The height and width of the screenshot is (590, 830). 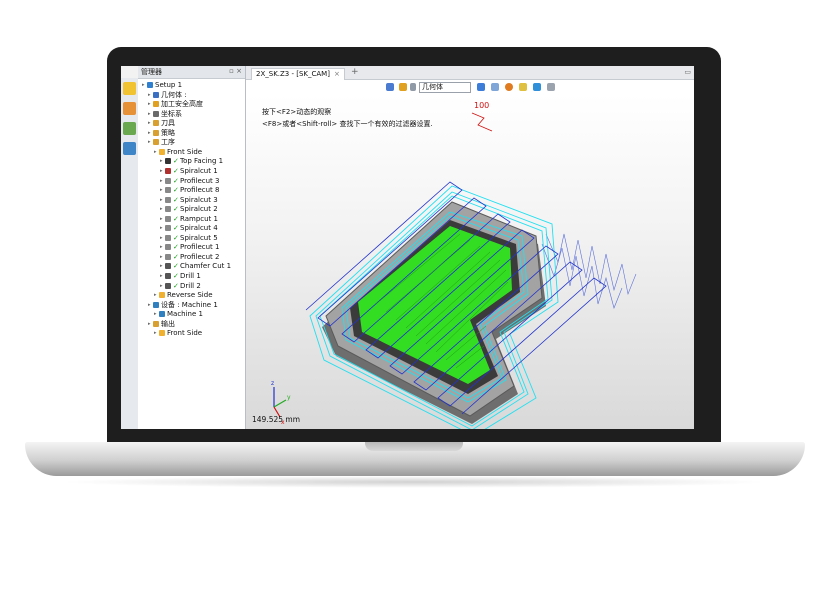 I want to click on tree-item: ▸ 坐标系, so click(x=165, y=114).